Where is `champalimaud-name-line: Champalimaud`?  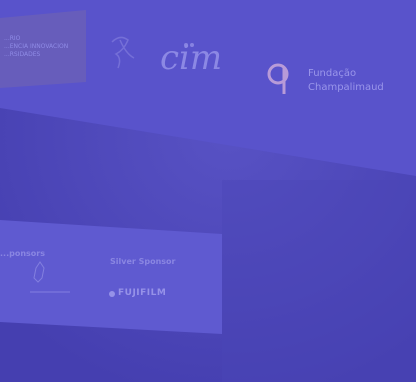
champalimaud-name-line: Champalimaud is located at coordinates (346, 87).